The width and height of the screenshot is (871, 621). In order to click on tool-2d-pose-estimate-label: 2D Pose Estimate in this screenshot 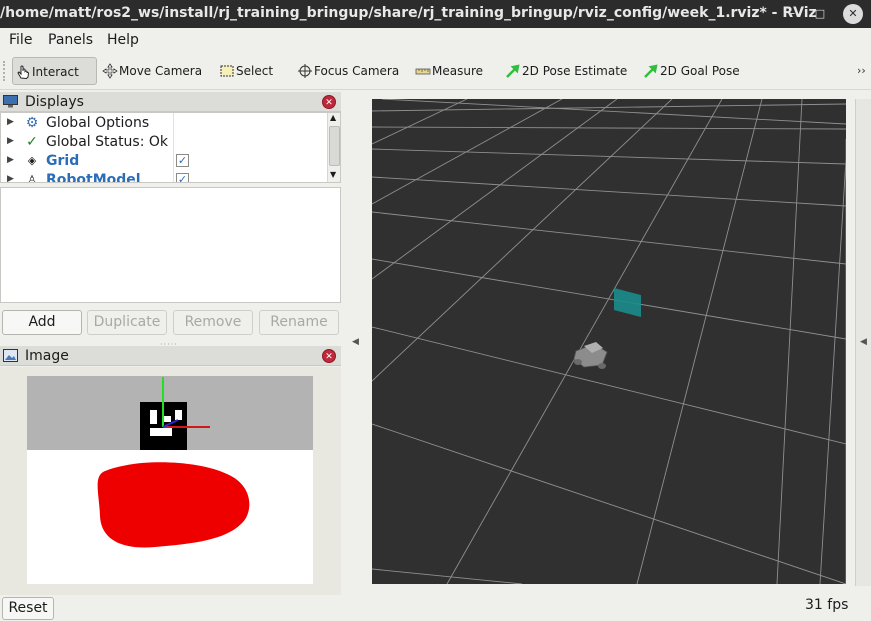, I will do `click(575, 71)`.